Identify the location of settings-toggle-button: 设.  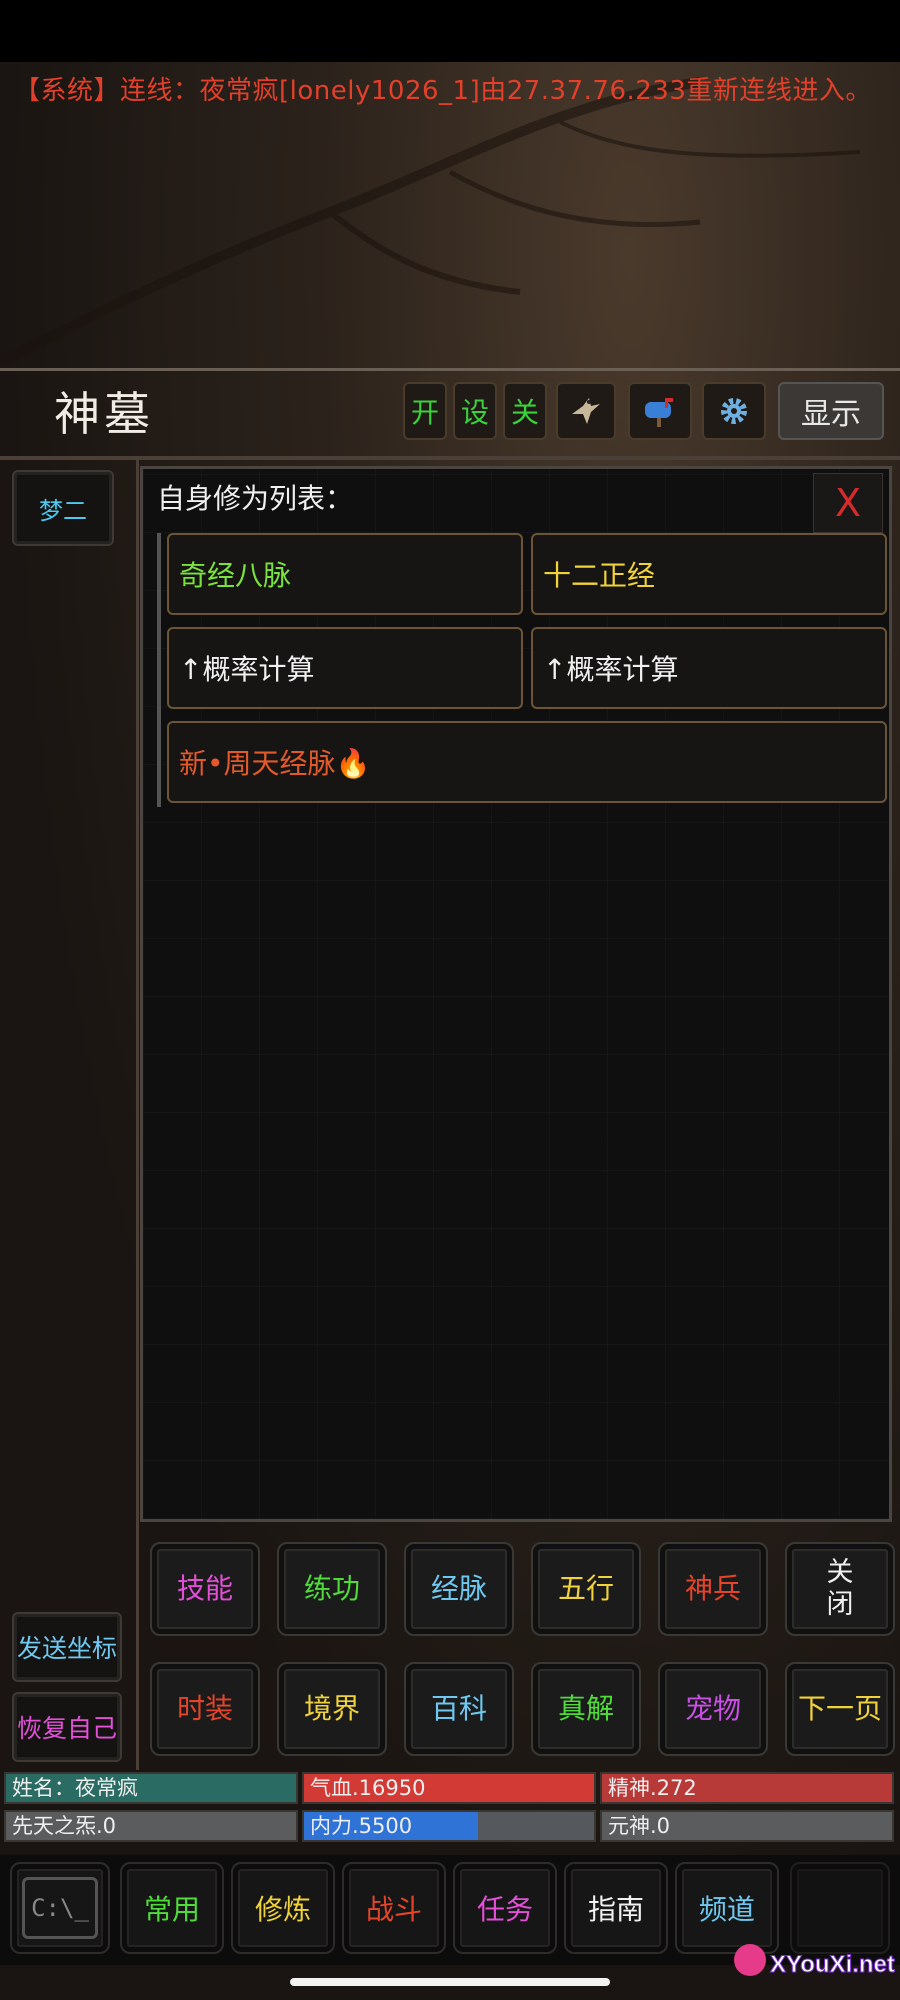
(475, 411).